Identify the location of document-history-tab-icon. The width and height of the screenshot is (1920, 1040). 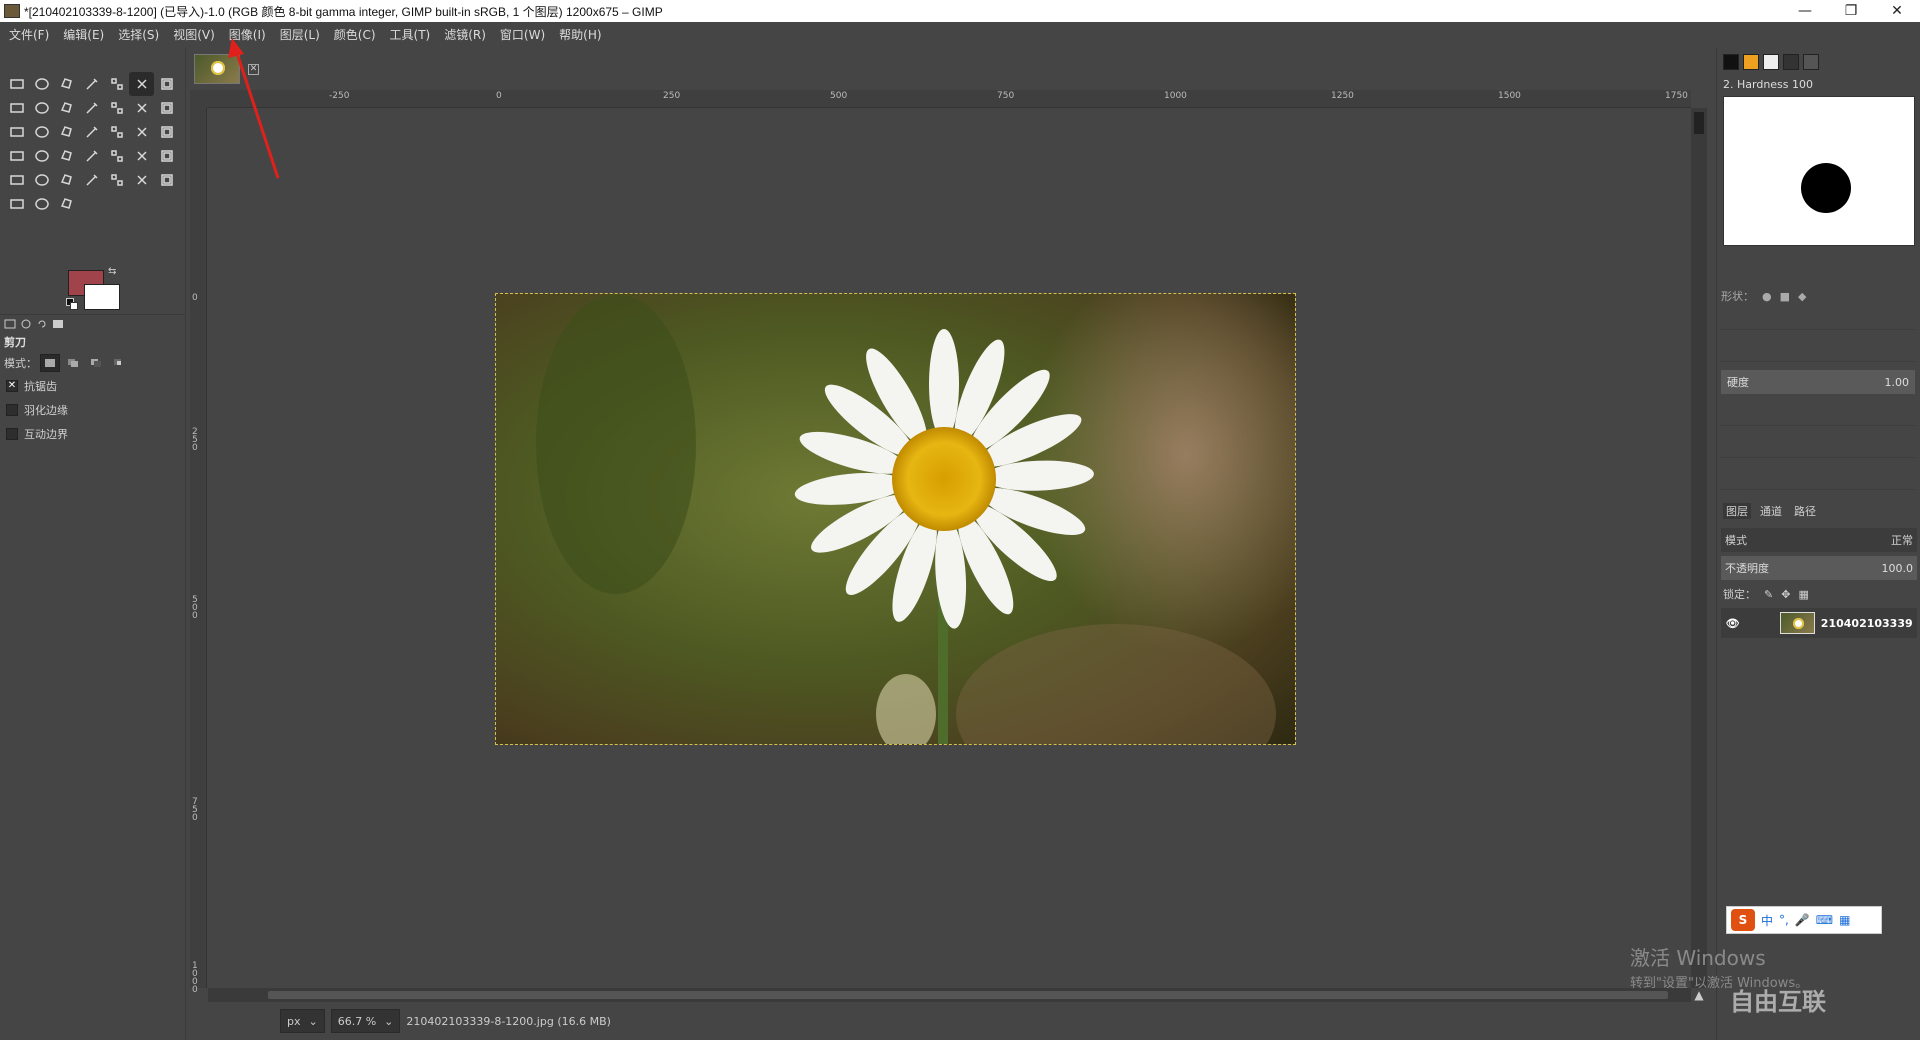
(1791, 62).